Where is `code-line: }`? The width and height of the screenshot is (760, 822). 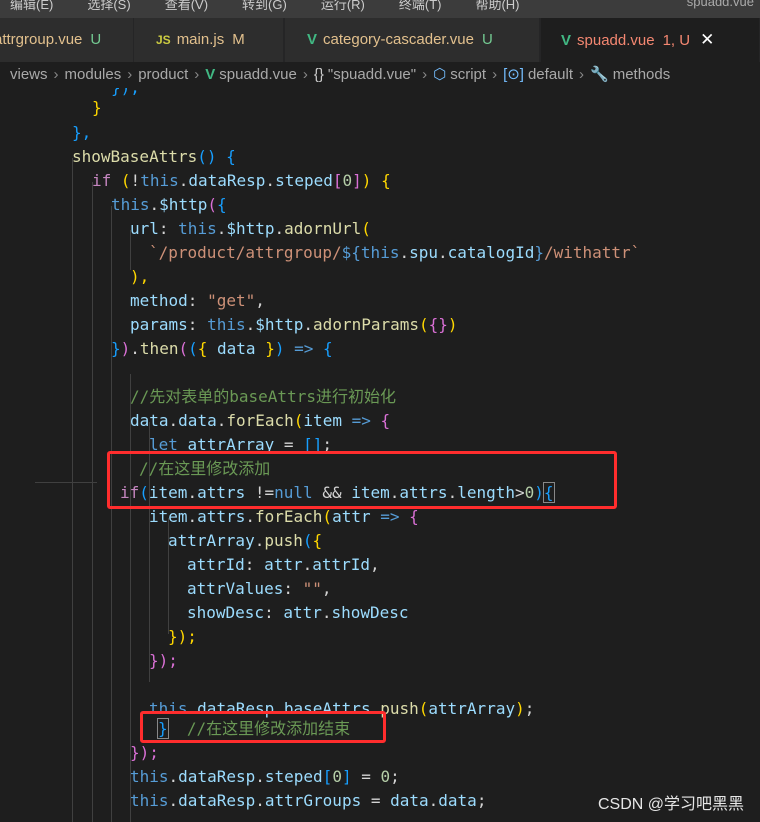 code-line: } is located at coordinates (97, 107).